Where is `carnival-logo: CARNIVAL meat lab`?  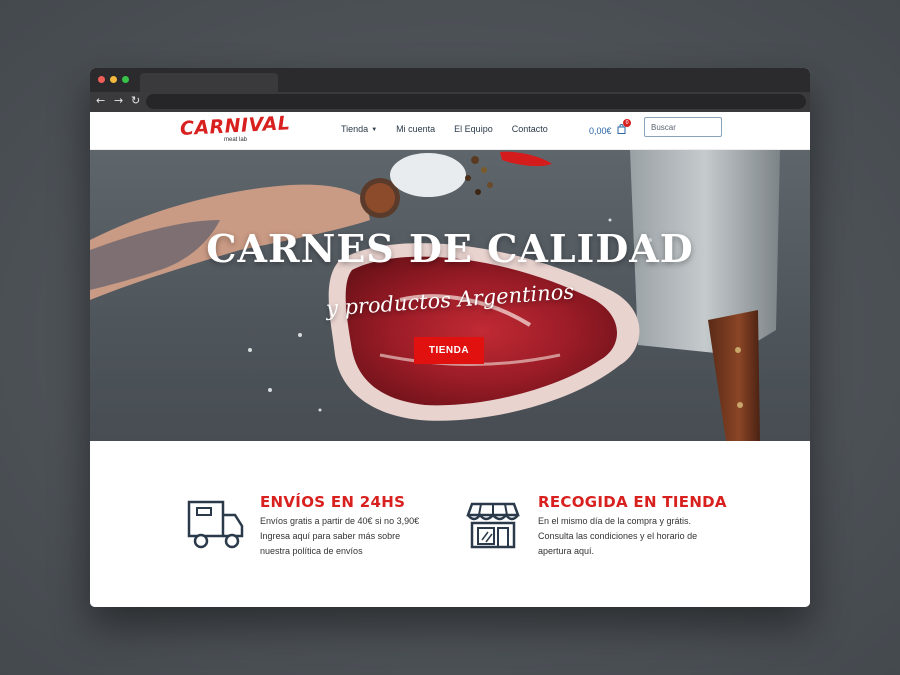
carnival-logo: CARNIVAL meat lab is located at coordinates (234, 129).